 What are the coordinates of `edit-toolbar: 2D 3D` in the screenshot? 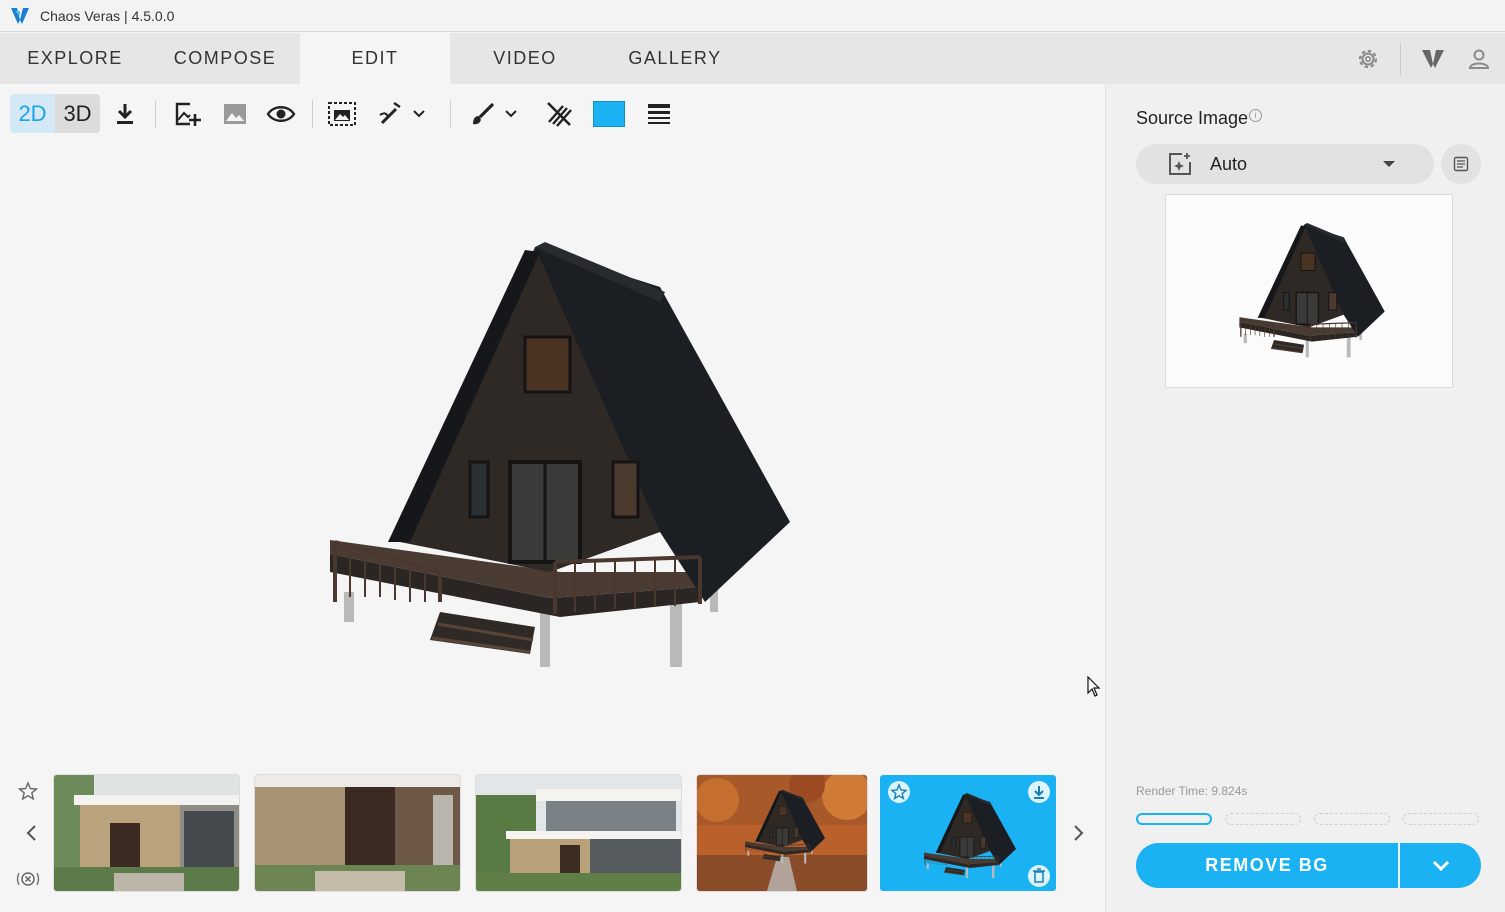 It's located at (552, 114).